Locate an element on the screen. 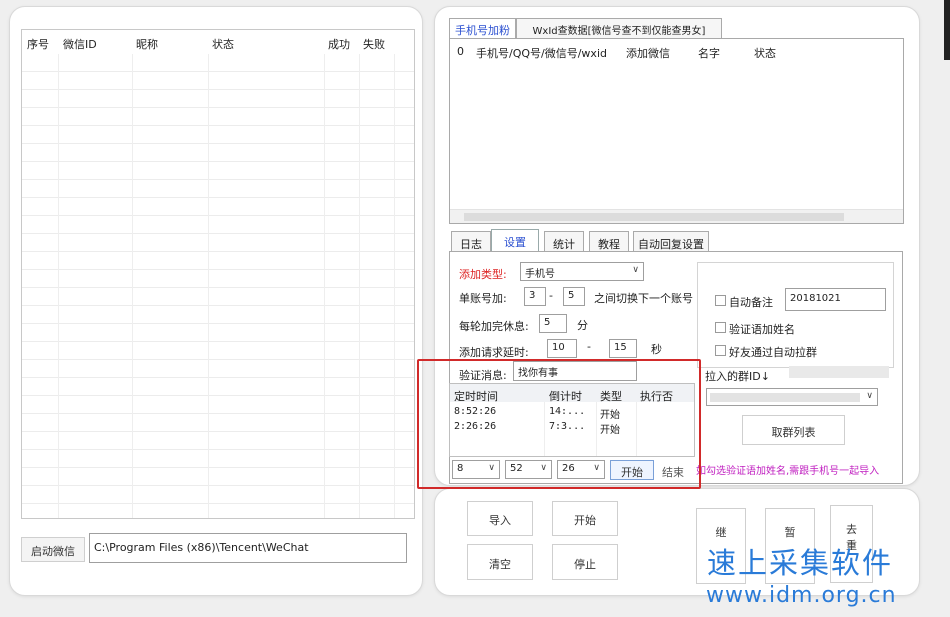  group-select-value is located at coordinates (785, 397).